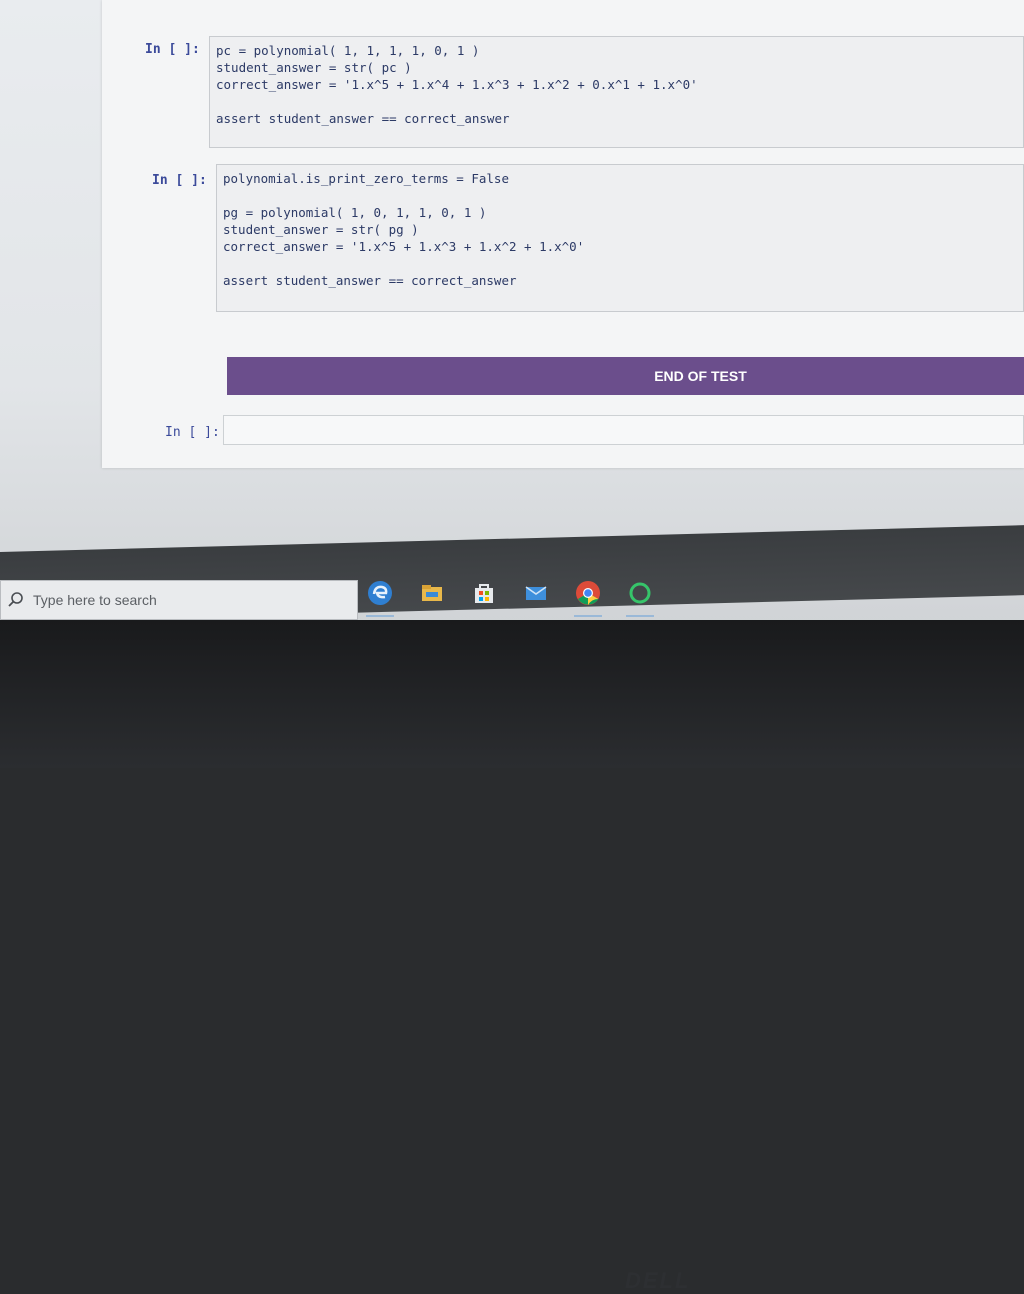 The image size is (1024, 1294). Describe the element at coordinates (321, 229) in the screenshot. I see `code-line: student_answer = str( pg )` at that location.